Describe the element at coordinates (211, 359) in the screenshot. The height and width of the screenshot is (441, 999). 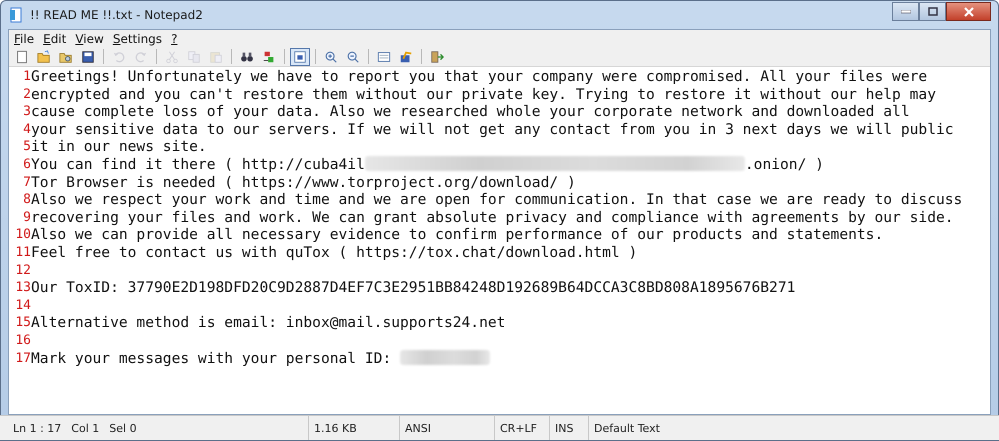
I see `text-line: Mark your messages with your personal ID:` at that location.